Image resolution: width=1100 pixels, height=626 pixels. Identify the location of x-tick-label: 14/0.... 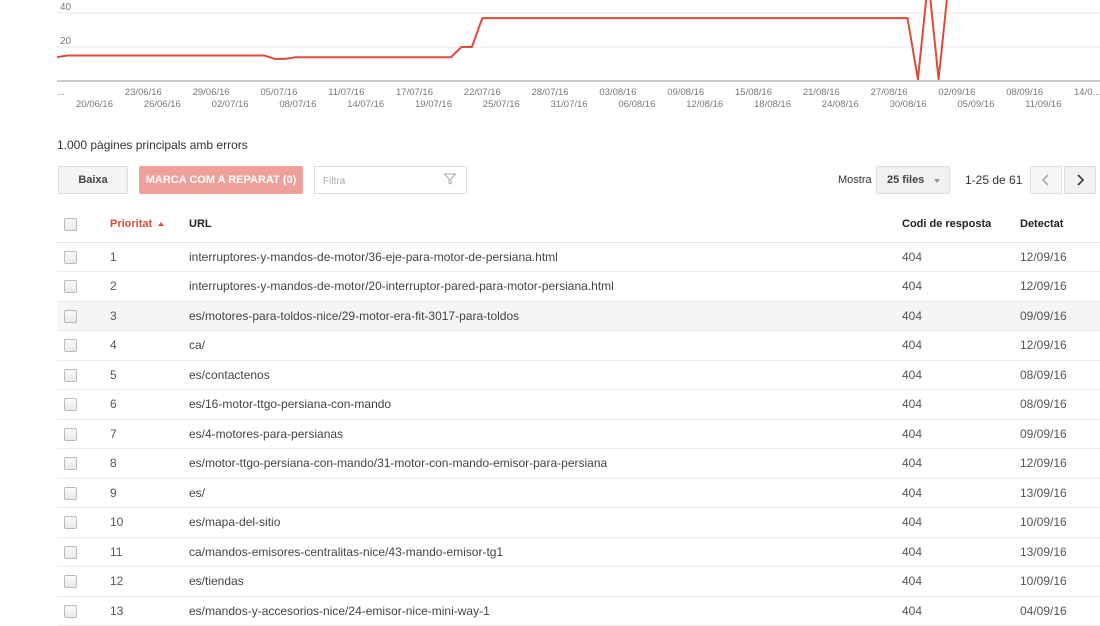
(1087, 92).